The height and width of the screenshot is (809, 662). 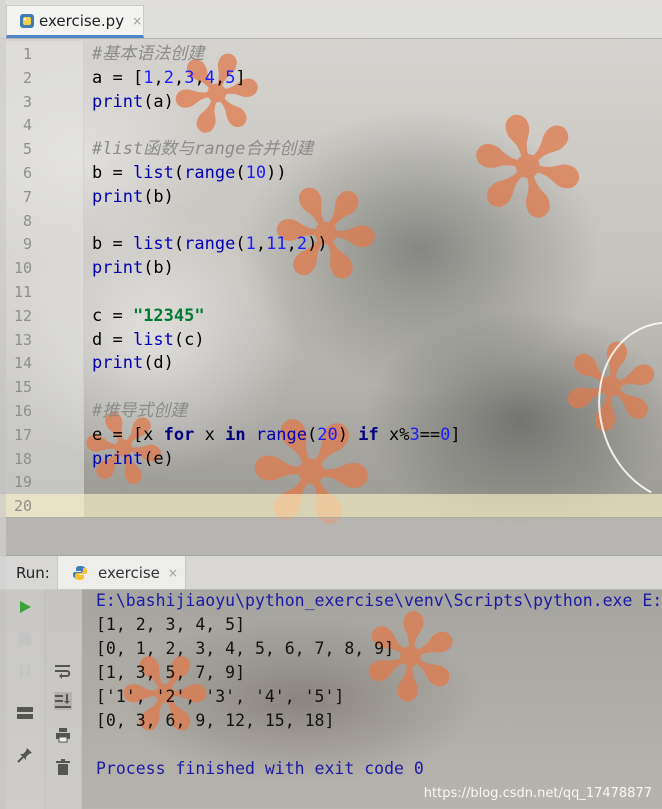 What do you see at coordinates (75, 21) in the screenshot?
I see `editor-tab-exercise: exercise.py ×` at bounding box center [75, 21].